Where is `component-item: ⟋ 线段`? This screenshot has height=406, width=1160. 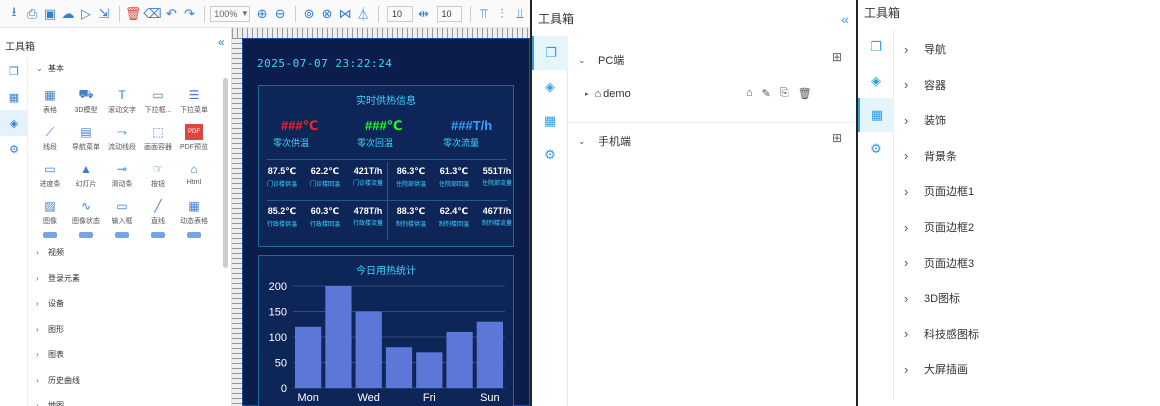 component-item: ⟋ 线段 is located at coordinates (50, 139).